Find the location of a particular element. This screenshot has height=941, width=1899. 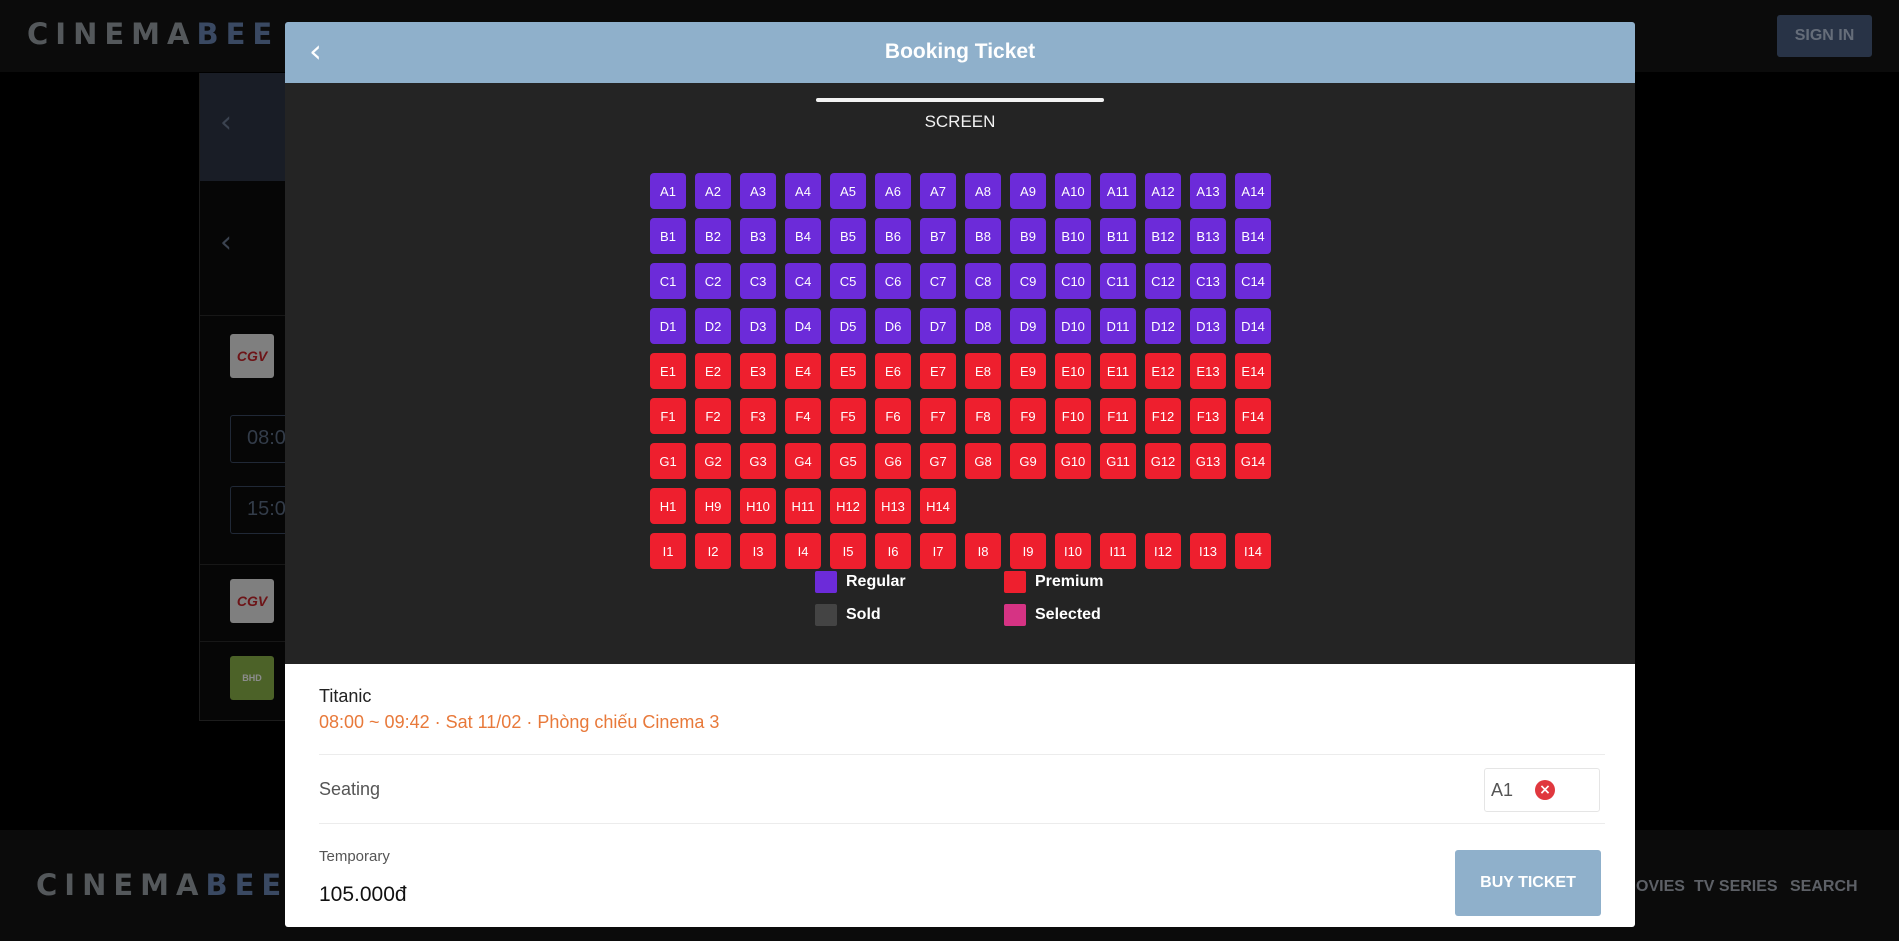

remove-seat-icon: × is located at coordinates (1545, 790).